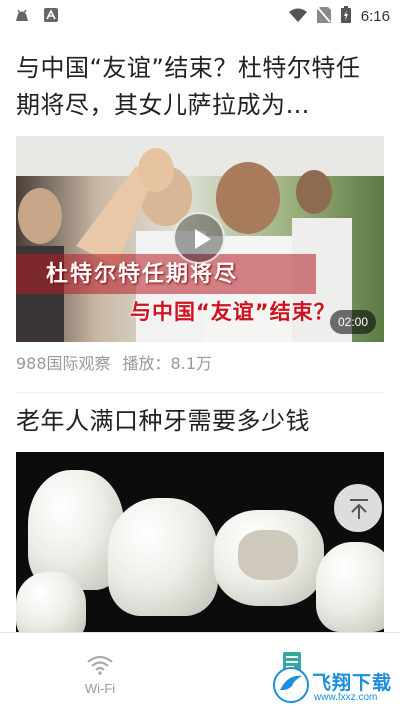  Describe the element at coordinates (268, 555) in the screenshot. I see `tooth-crown-hollow` at that location.